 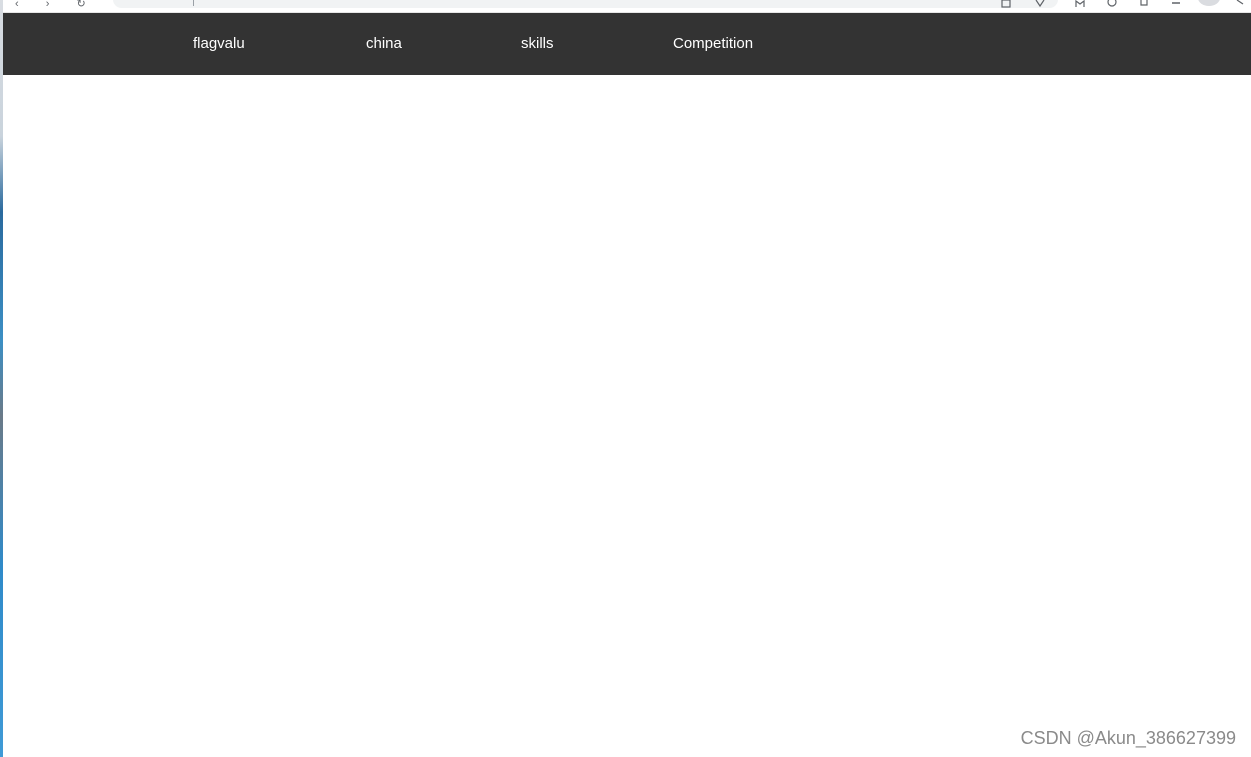 What do you see at coordinates (384, 44) in the screenshot?
I see `nav-link-china: china` at bounding box center [384, 44].